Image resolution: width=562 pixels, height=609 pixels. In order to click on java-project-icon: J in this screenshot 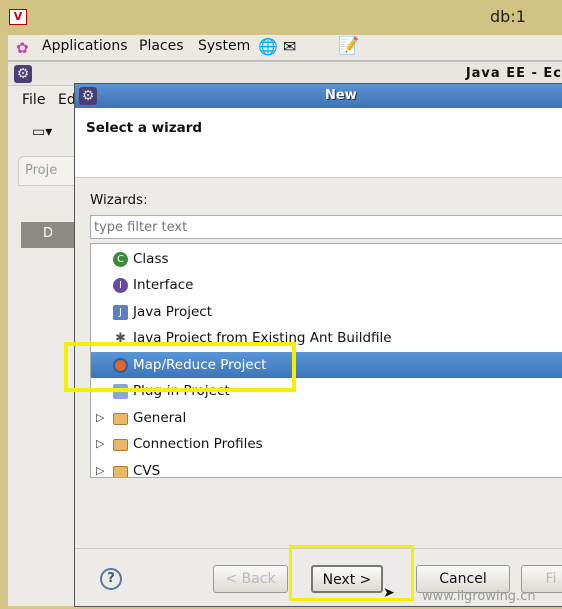, I will do `click(120, 312)`.